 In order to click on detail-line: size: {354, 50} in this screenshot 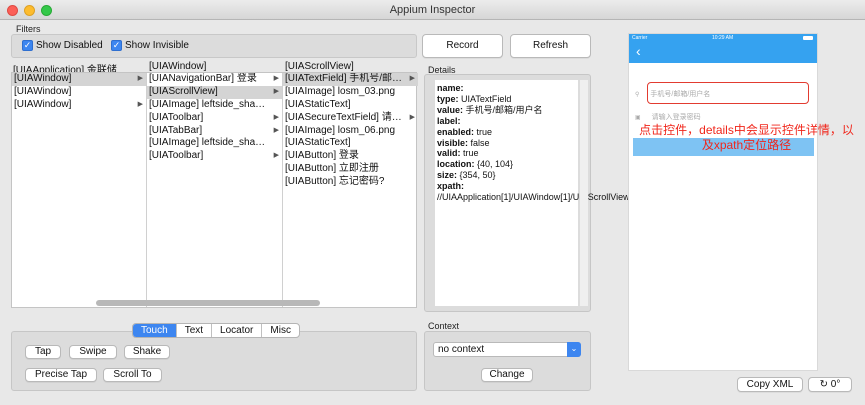, I will do `click(506, 175)`.